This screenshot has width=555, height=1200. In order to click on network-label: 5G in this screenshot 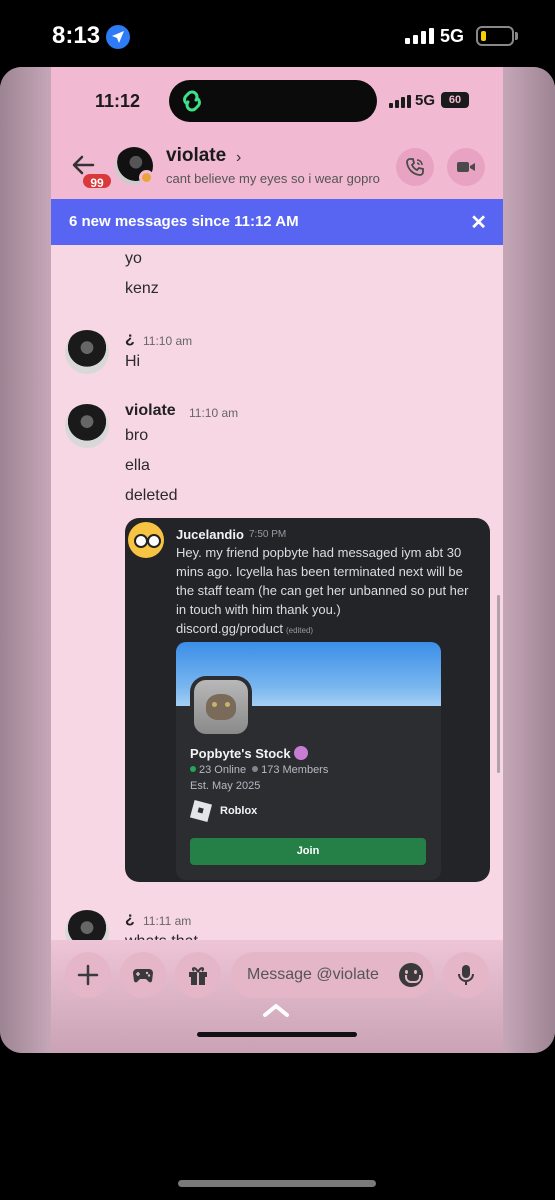, I will do `click(452, 36)`.